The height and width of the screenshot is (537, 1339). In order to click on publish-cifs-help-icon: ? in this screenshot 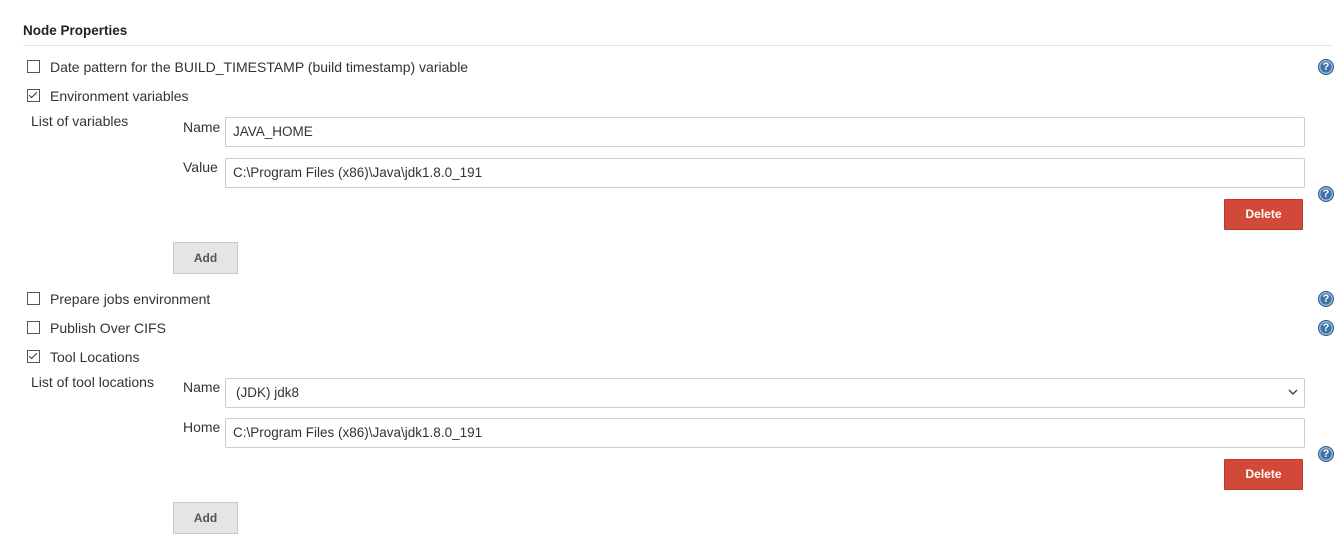, I will do `click(1326, 328)`.